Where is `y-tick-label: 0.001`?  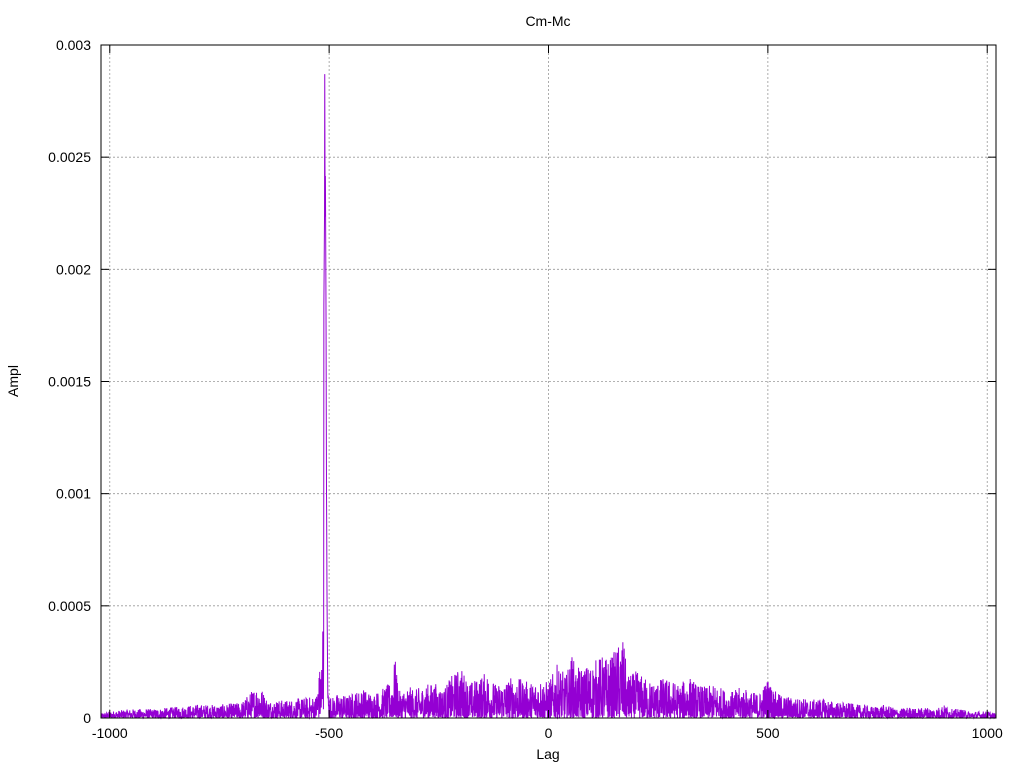 y-tick-label: 0.001 is located at coordinates (73, 494).